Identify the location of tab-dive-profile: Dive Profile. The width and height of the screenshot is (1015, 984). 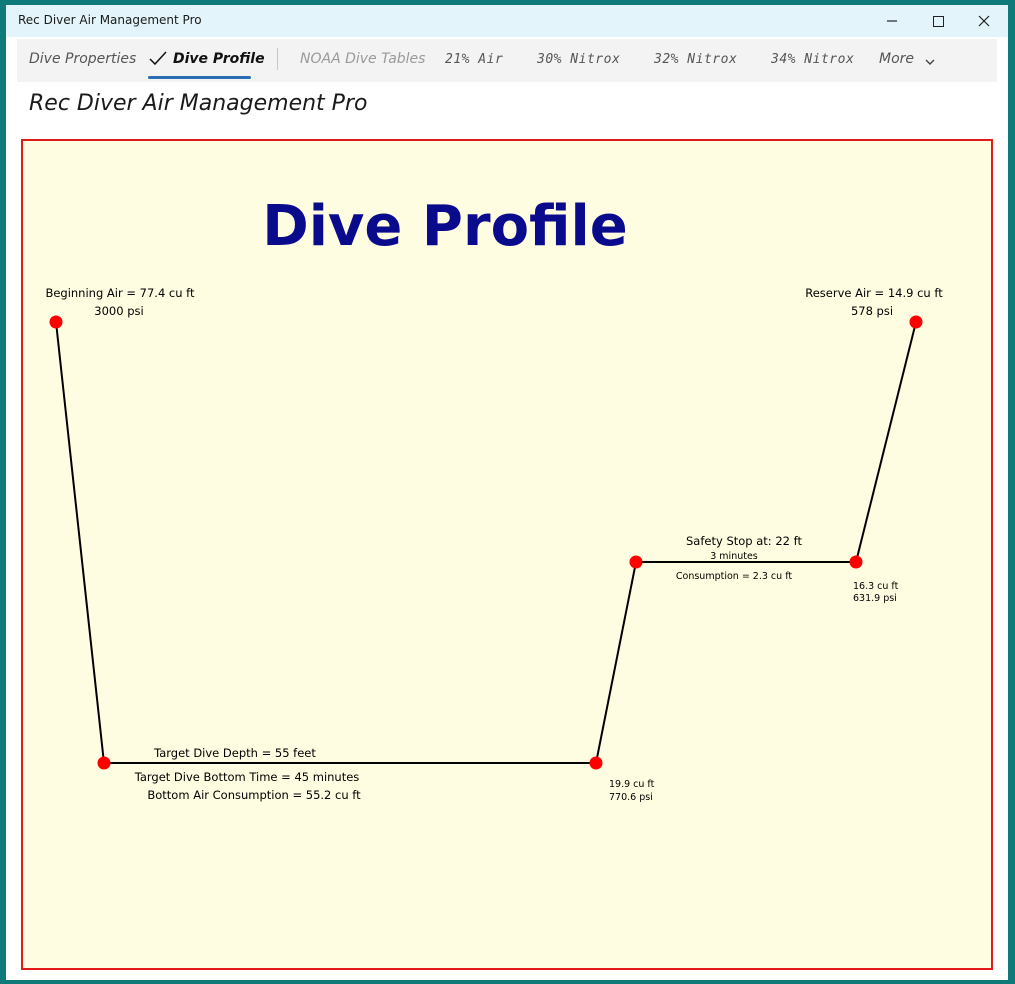
(219, 59).